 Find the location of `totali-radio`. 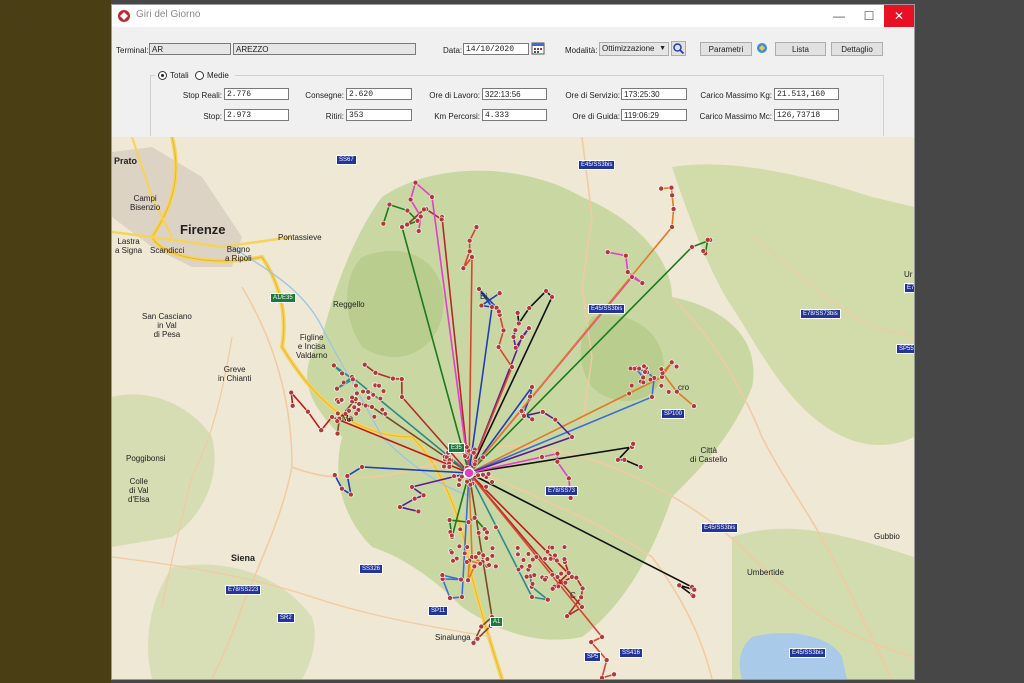

totali-radio is located at coordinates (162, 75).